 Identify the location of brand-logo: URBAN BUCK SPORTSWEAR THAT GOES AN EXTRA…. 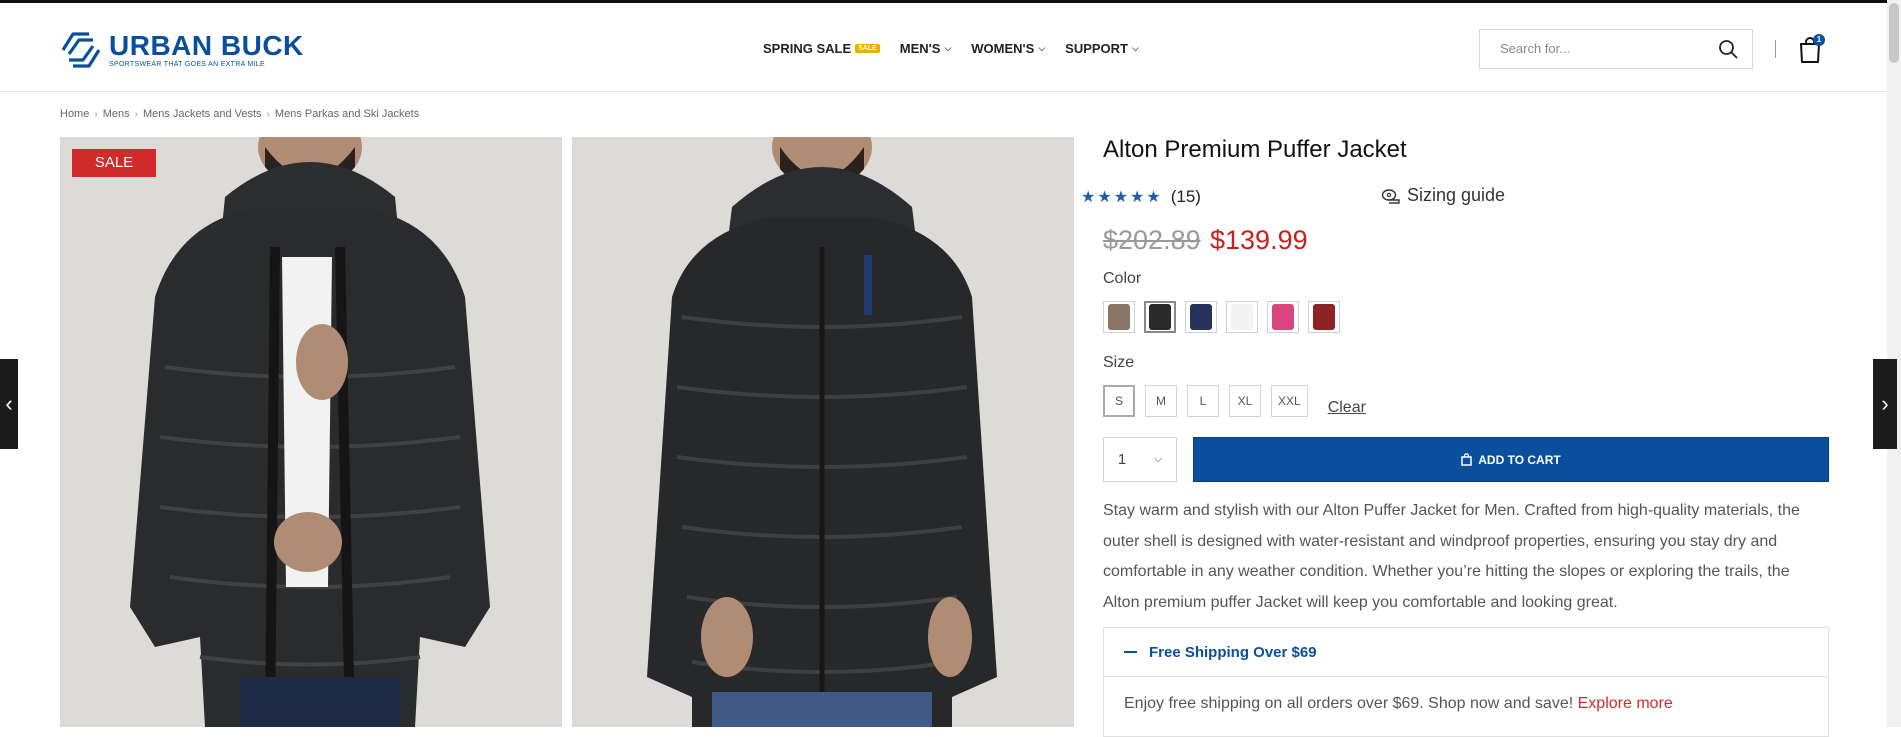
(181, 50).